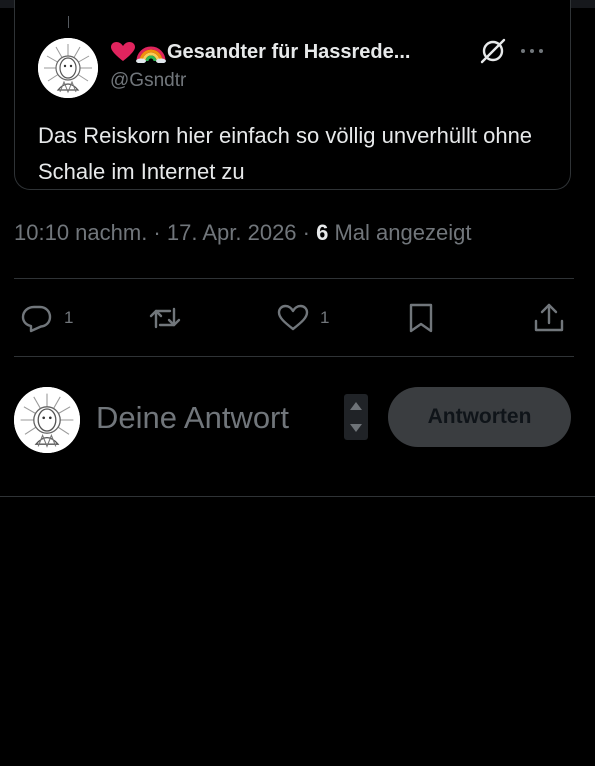 The width and height of the screenshot is (595, 766). I want to click on avatar, so click(68, 68).